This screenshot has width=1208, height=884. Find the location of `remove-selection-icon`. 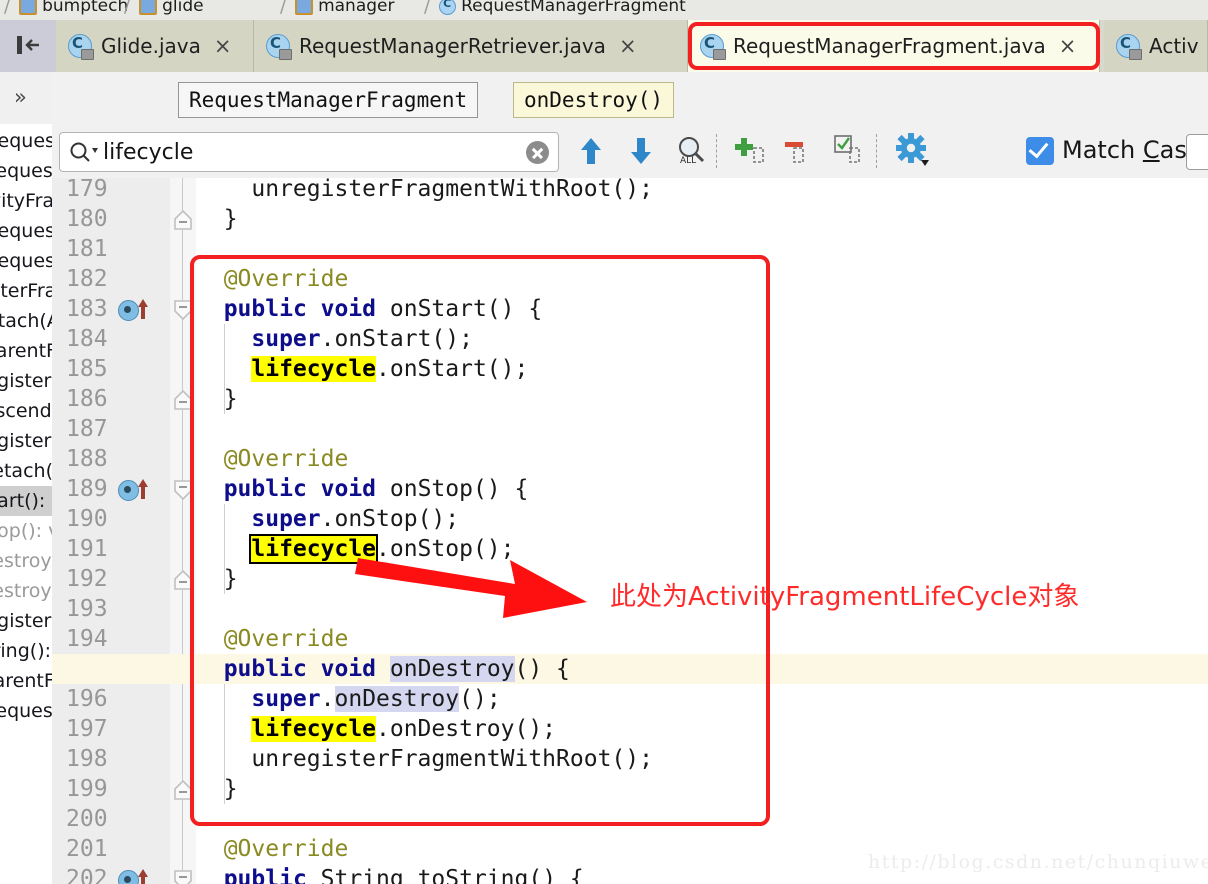

remove-selection-icon is located at coordinates (799, 151).